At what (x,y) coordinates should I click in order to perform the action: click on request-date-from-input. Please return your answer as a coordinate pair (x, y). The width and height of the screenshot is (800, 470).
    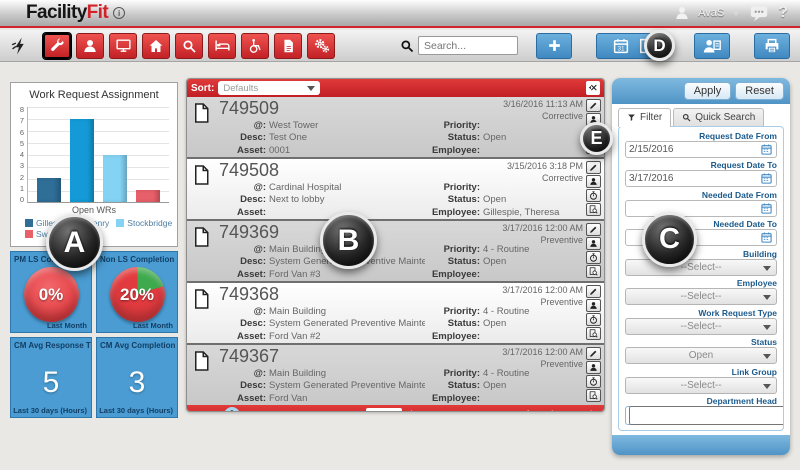
    Looking at the image, I should click on (694, 149).